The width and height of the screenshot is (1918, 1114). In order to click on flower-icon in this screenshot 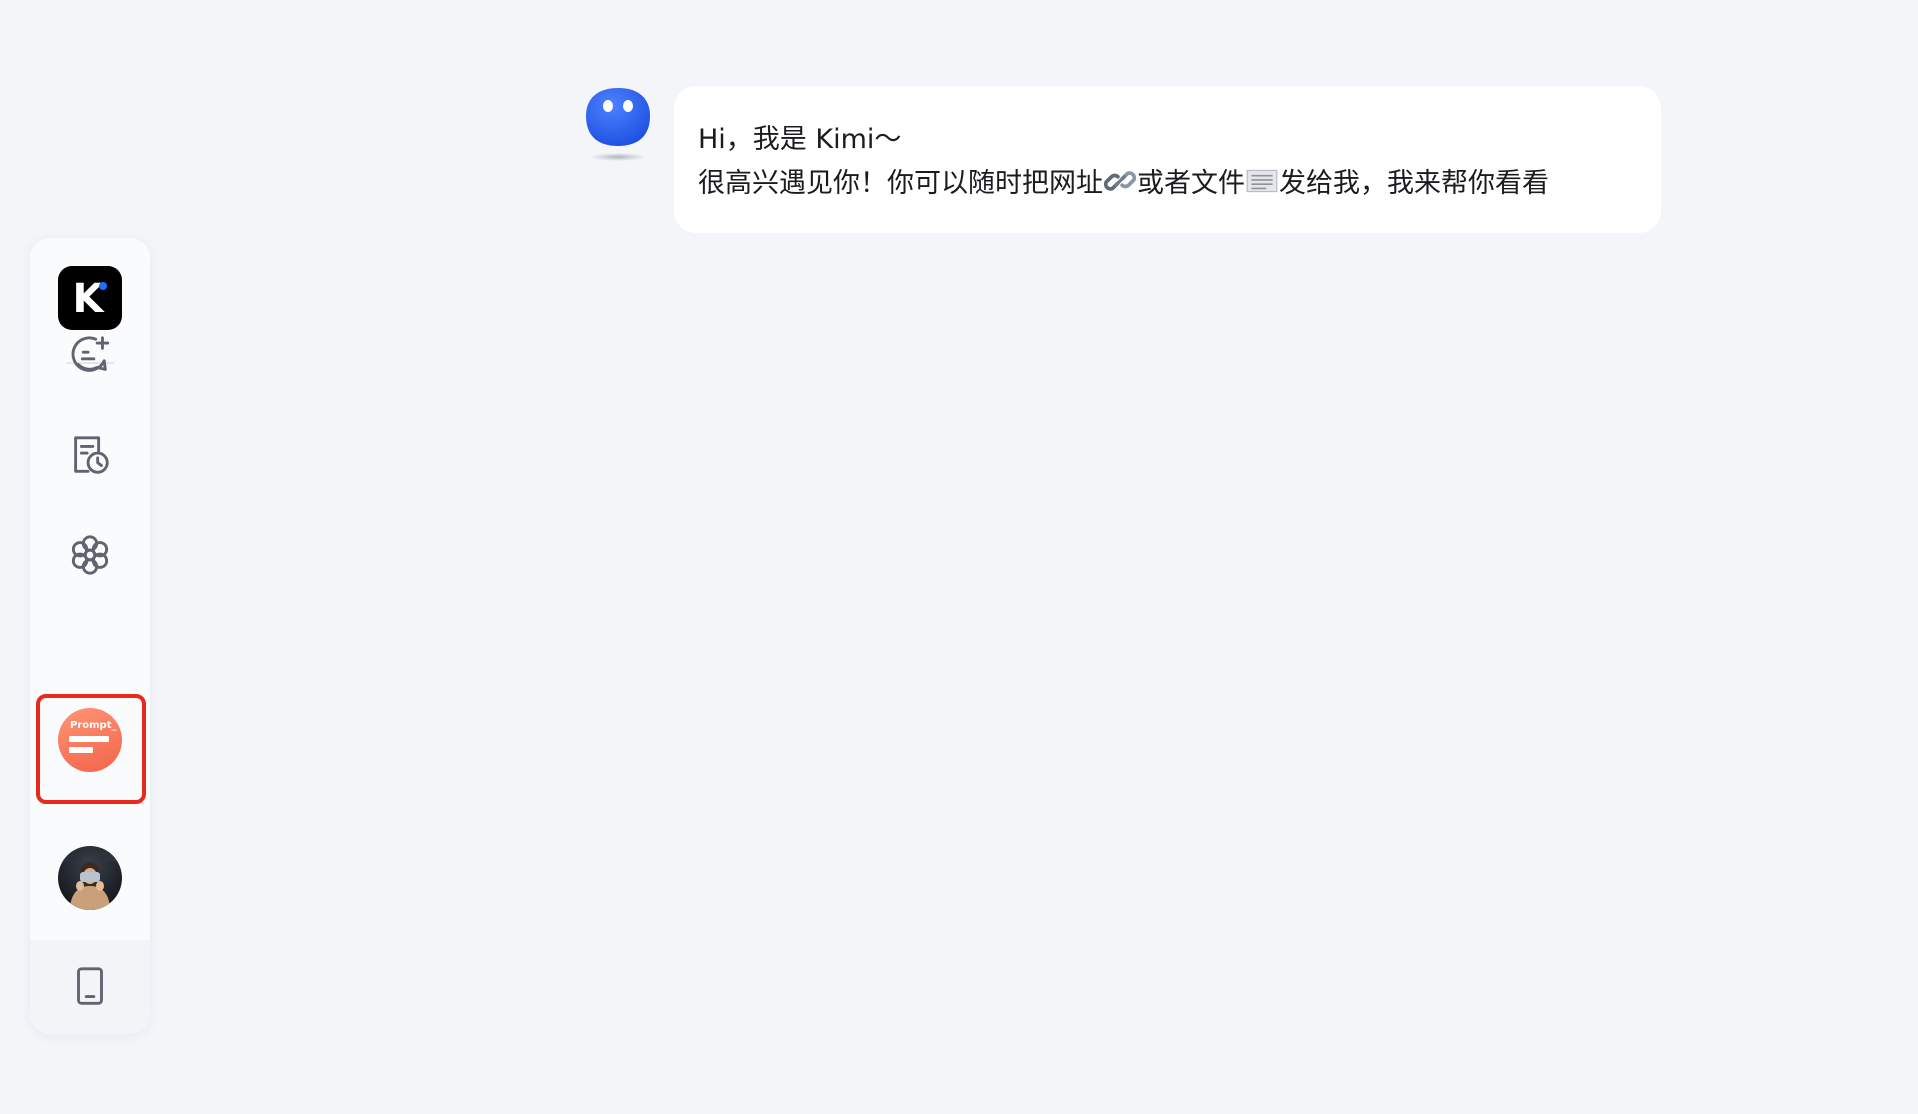, I will do `click(90, 555)`.